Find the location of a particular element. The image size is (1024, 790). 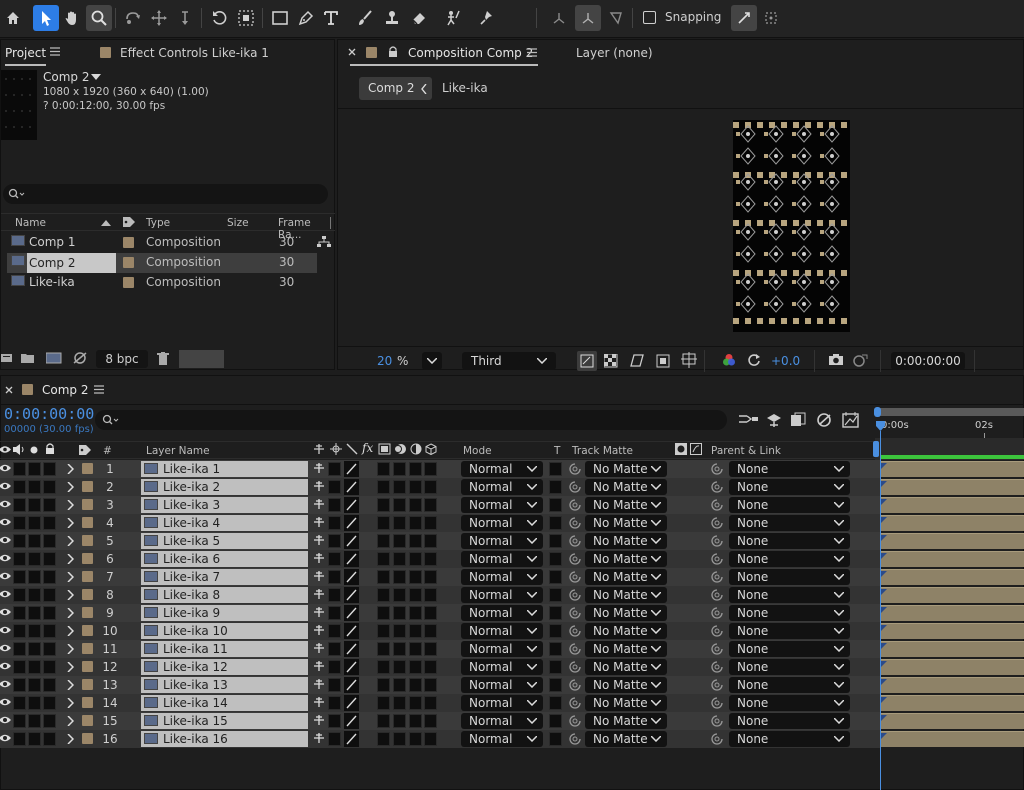

fast-previews-icon is located at coordinates (587, 361).